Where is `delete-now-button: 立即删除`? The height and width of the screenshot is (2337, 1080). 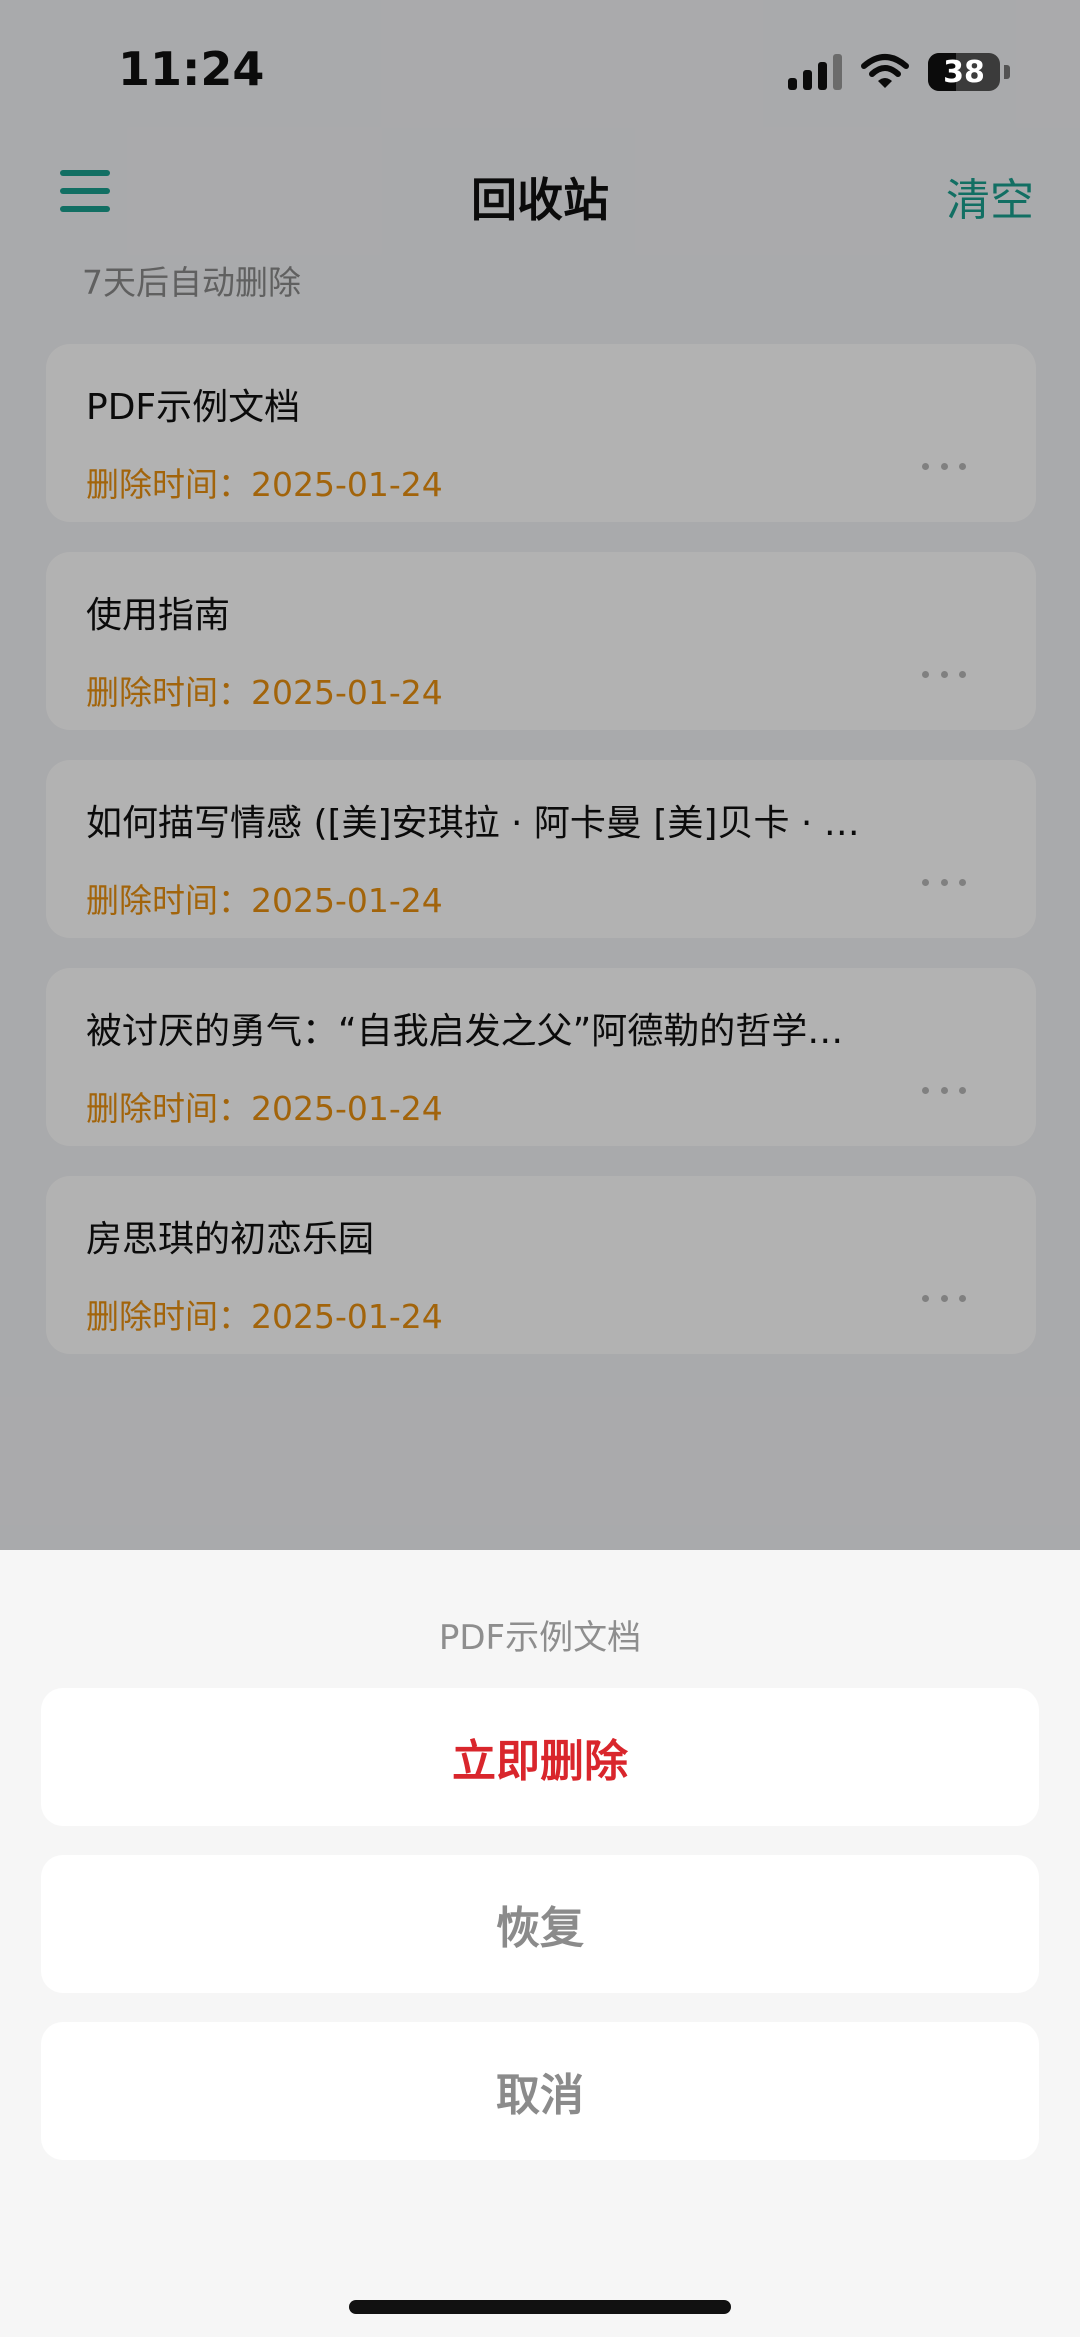
delete-now-button: 立即删除 is located at coordinates (540, 1757).